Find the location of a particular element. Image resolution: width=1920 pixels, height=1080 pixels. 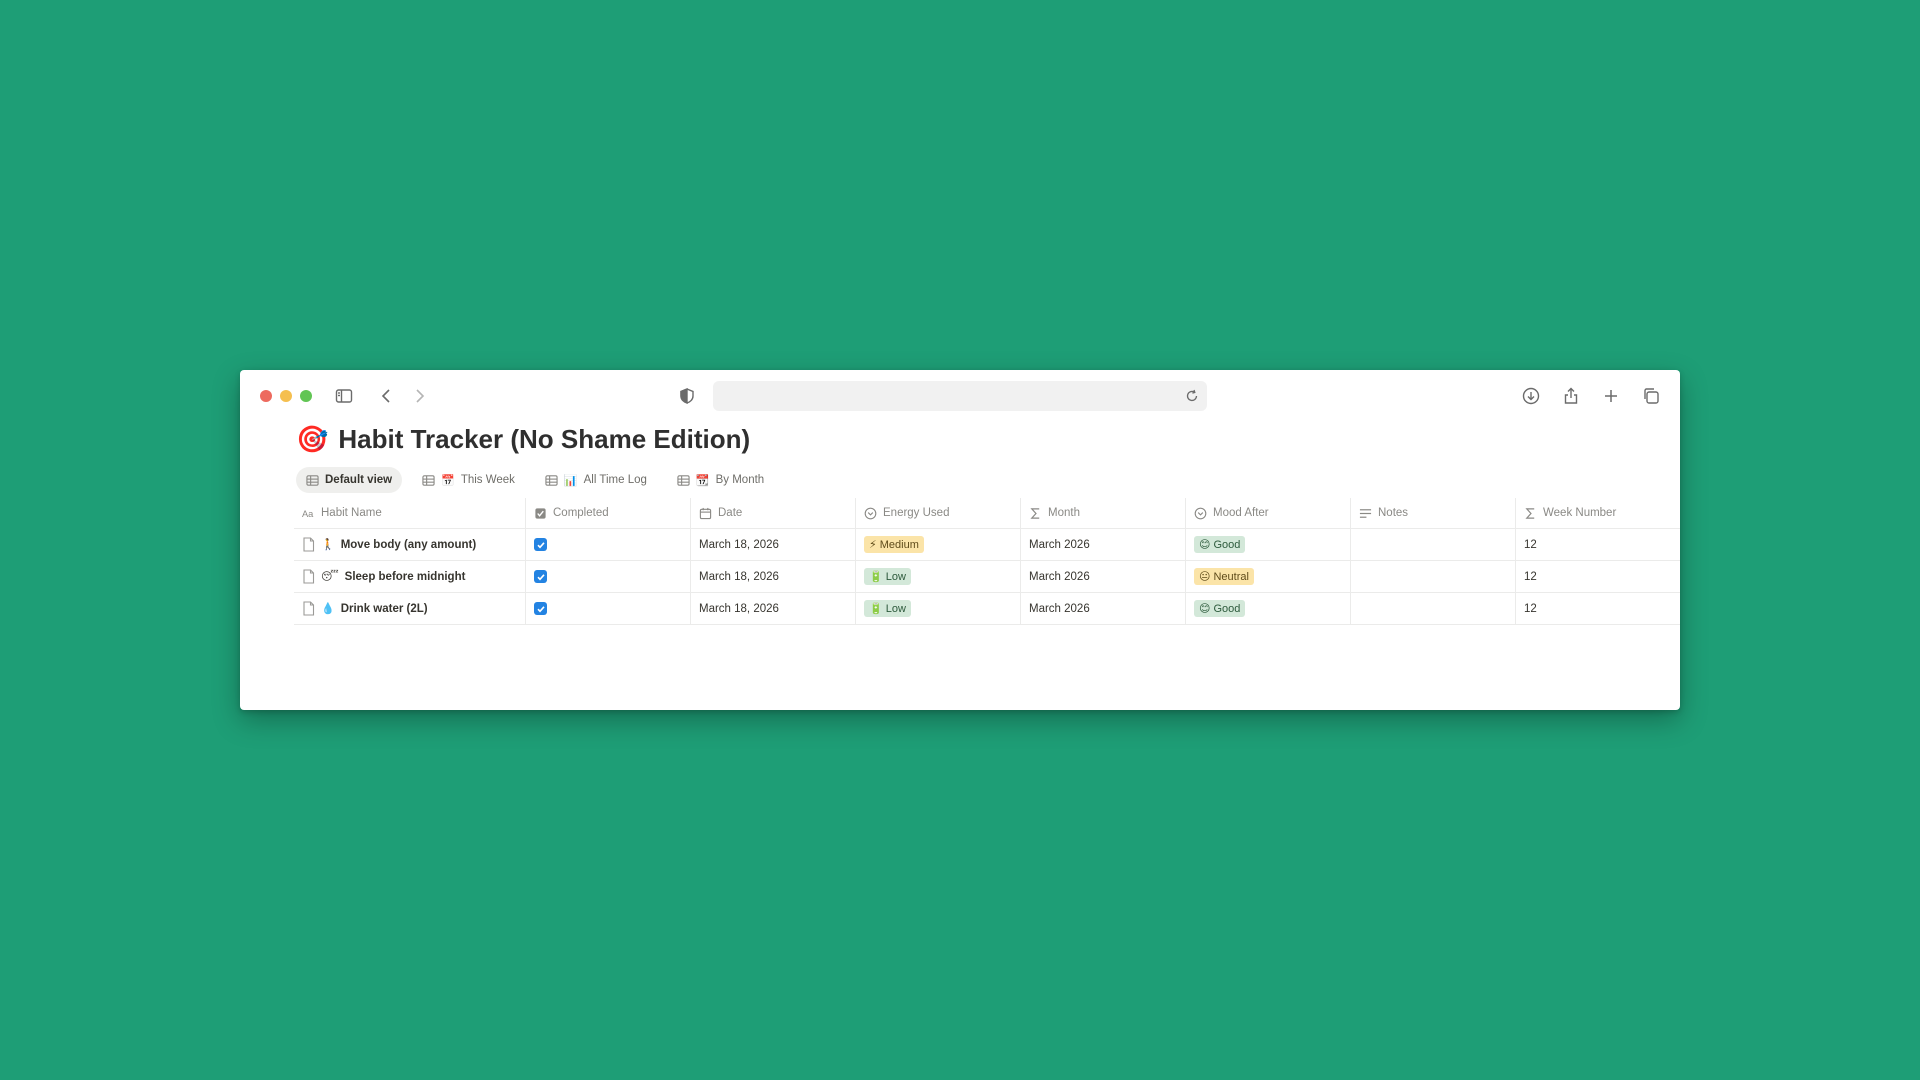

address-bar is located at coordinates (960, 396).